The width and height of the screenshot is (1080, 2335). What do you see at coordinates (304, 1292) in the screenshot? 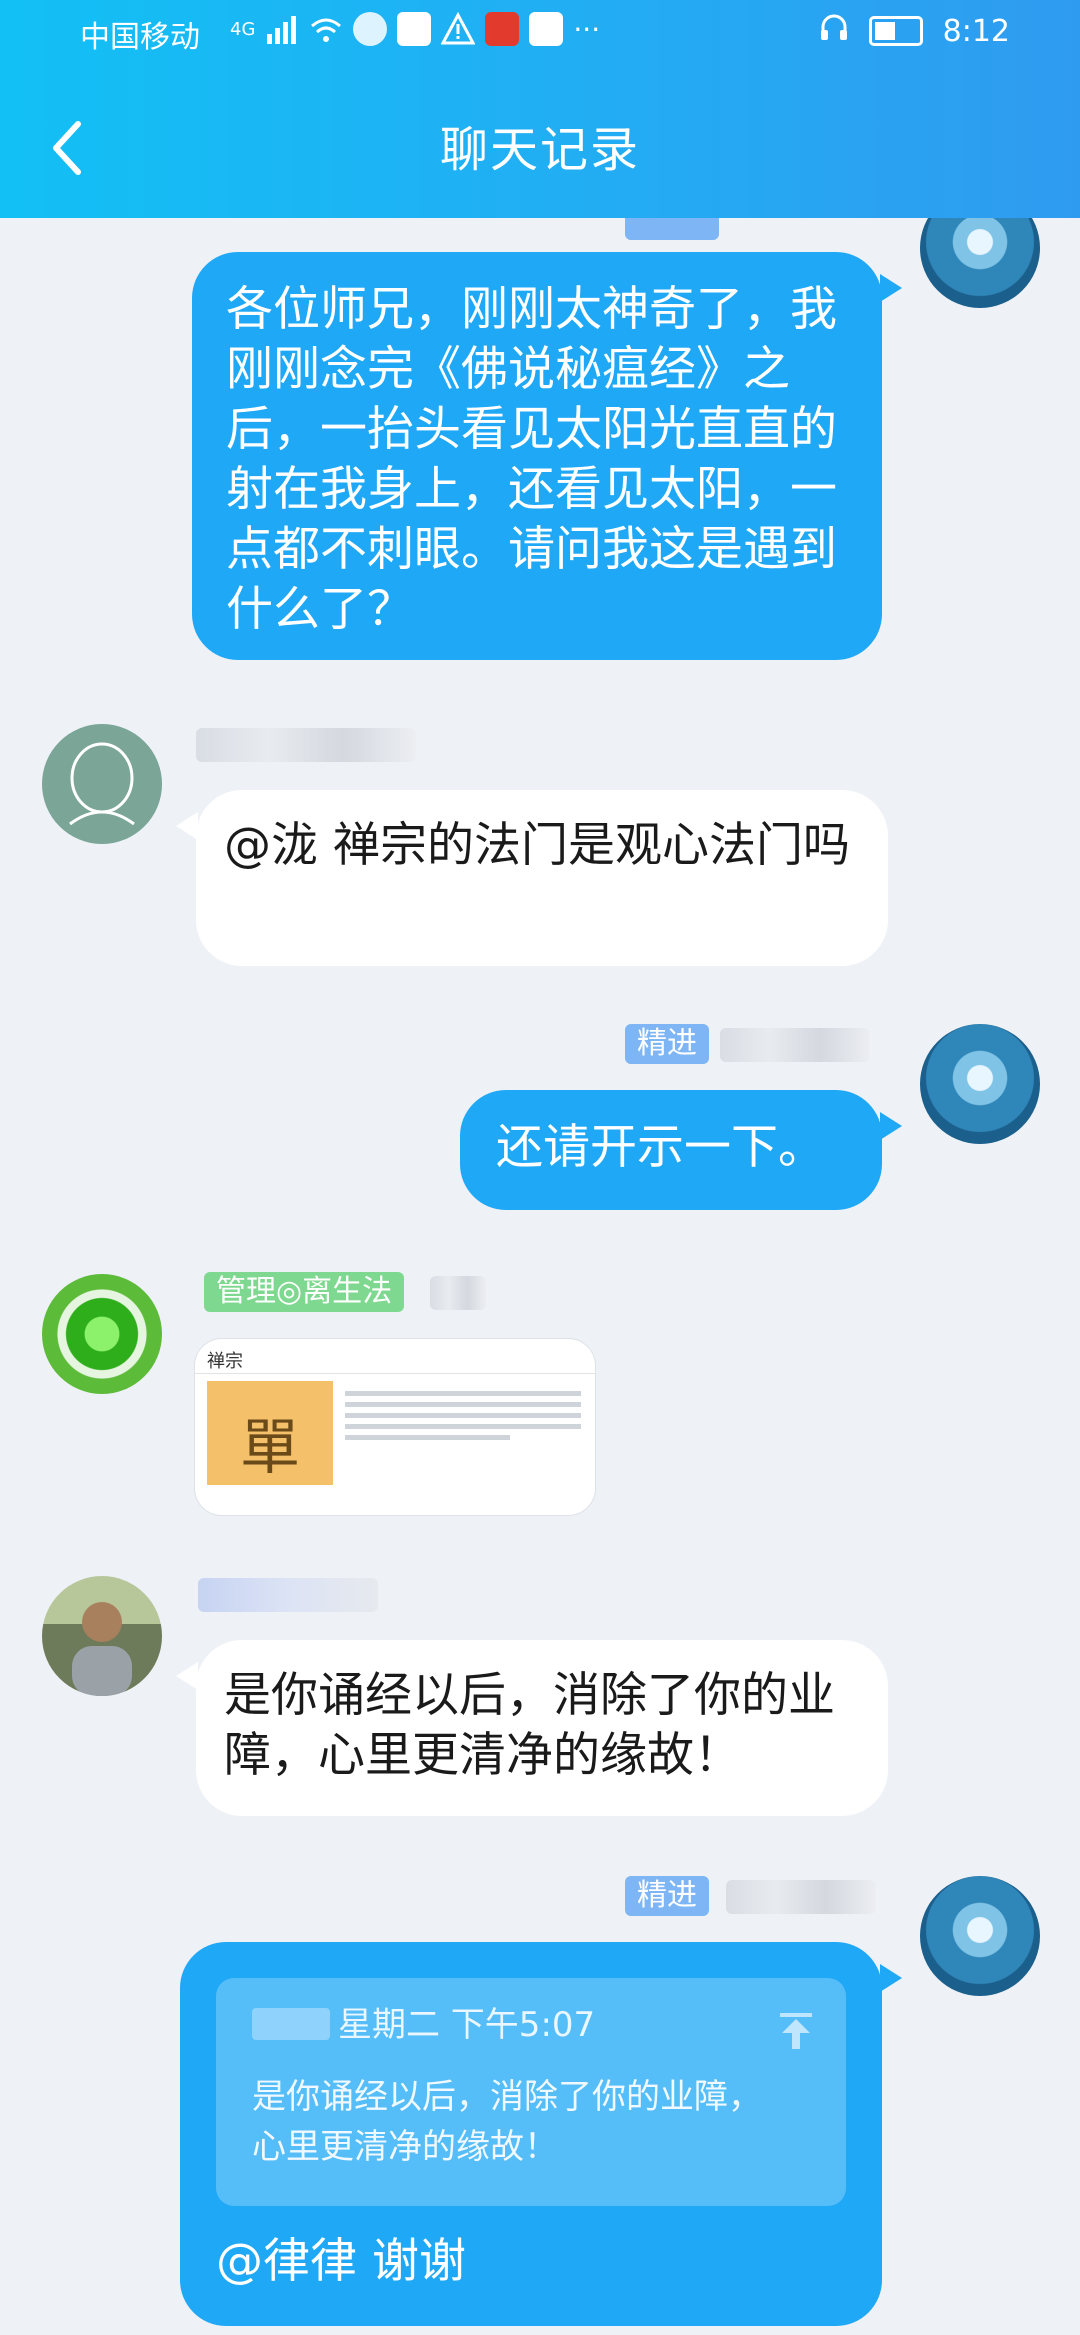
I see `sender-badge: 管理◎离生法` at bounding box center [304, 1292].